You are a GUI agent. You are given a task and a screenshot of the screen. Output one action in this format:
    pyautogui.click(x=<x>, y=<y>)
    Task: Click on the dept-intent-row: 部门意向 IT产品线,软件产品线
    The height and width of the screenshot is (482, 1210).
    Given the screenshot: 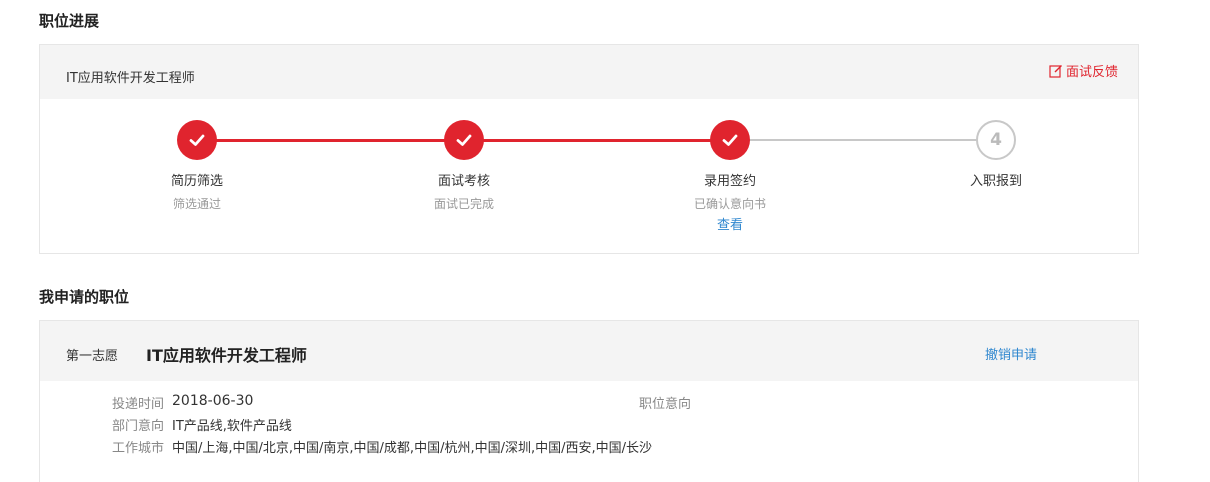 What is the action you would take?
    pyautogui.click(x=202, y=424)
    